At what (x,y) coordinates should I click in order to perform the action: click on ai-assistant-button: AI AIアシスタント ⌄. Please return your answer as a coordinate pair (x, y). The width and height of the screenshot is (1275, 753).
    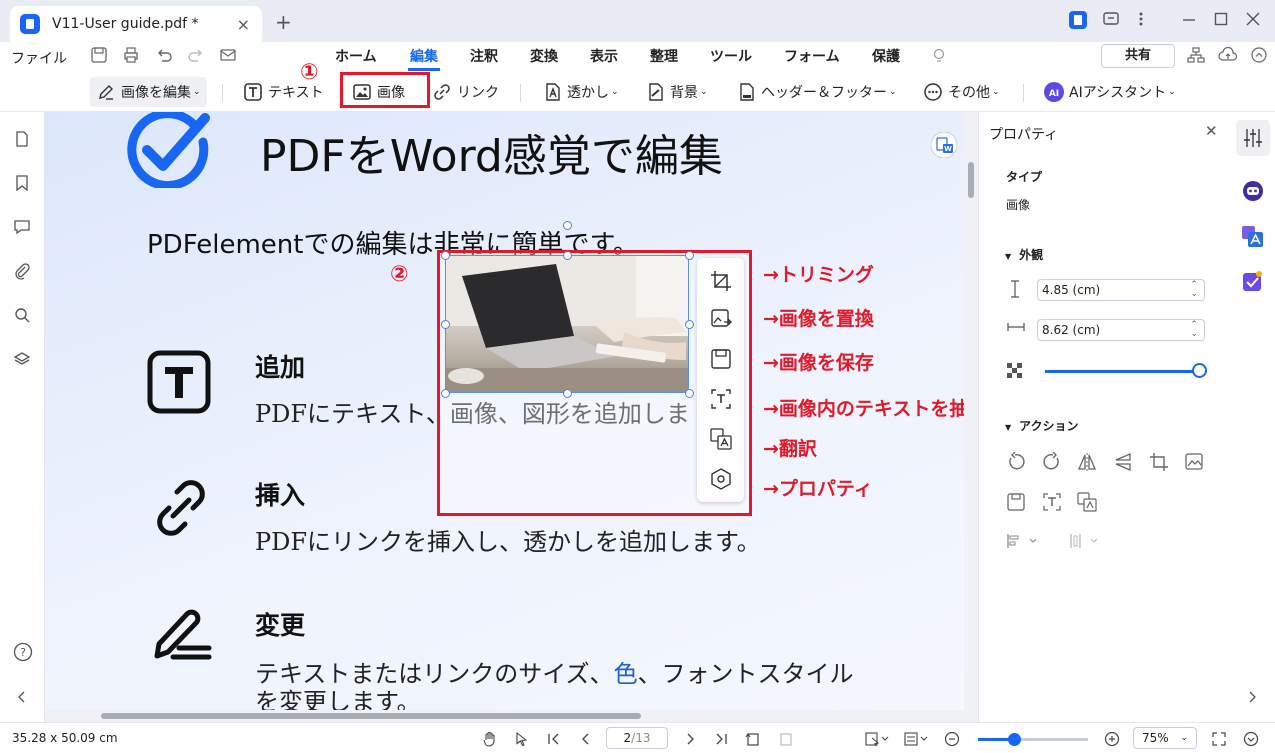
    Looking at the image, I should click on (1110, 92).